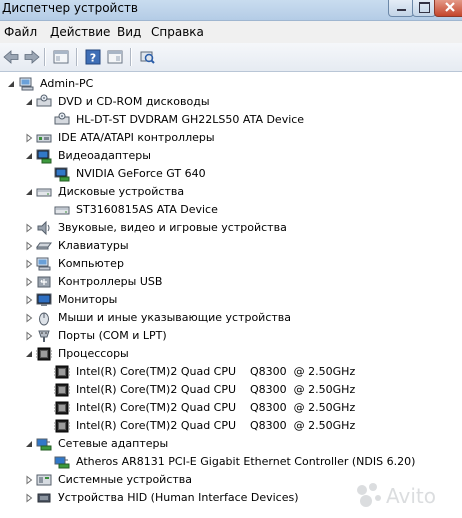 This screenshot has height=518, width=462. Describe the element at coordinates (231, 192) in the screenshot. I see `tree-category: Дисковые устройства` at that location.